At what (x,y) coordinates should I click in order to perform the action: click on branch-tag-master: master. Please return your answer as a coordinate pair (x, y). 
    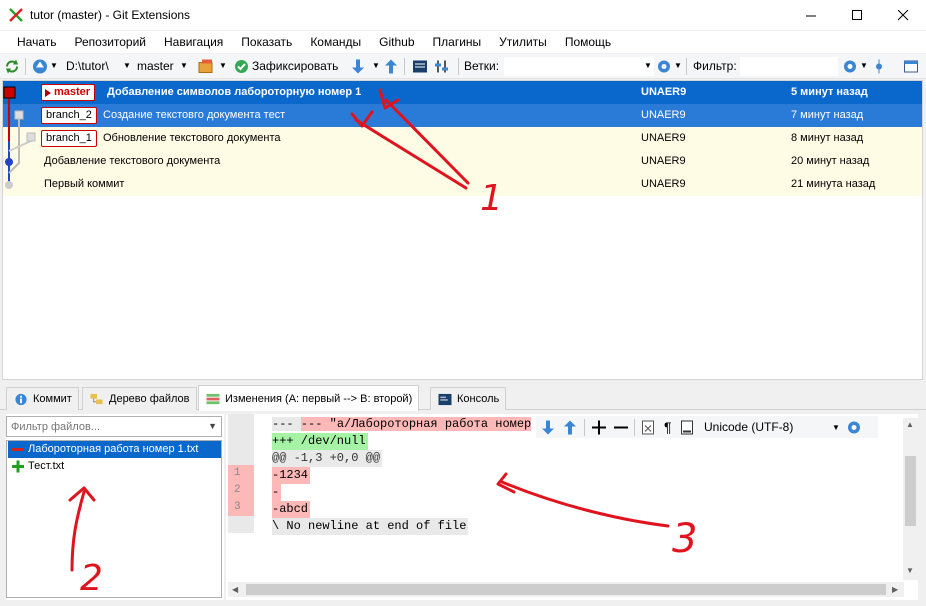
    Looking at the image, I should click on (68, 92).